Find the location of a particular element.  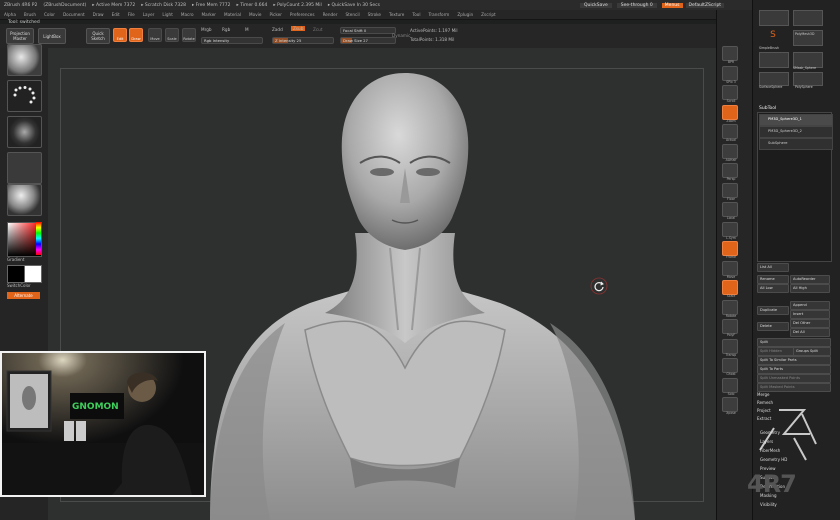

rotate-button: Rotate is located at coordinates (189, 35).